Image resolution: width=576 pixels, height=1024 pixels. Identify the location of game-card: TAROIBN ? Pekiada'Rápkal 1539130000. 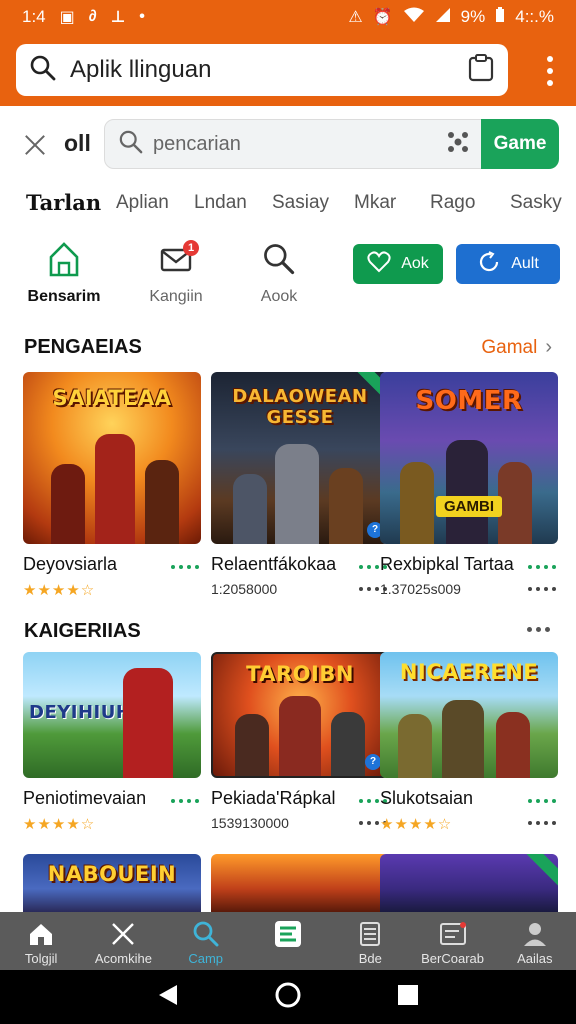
(300, 742).